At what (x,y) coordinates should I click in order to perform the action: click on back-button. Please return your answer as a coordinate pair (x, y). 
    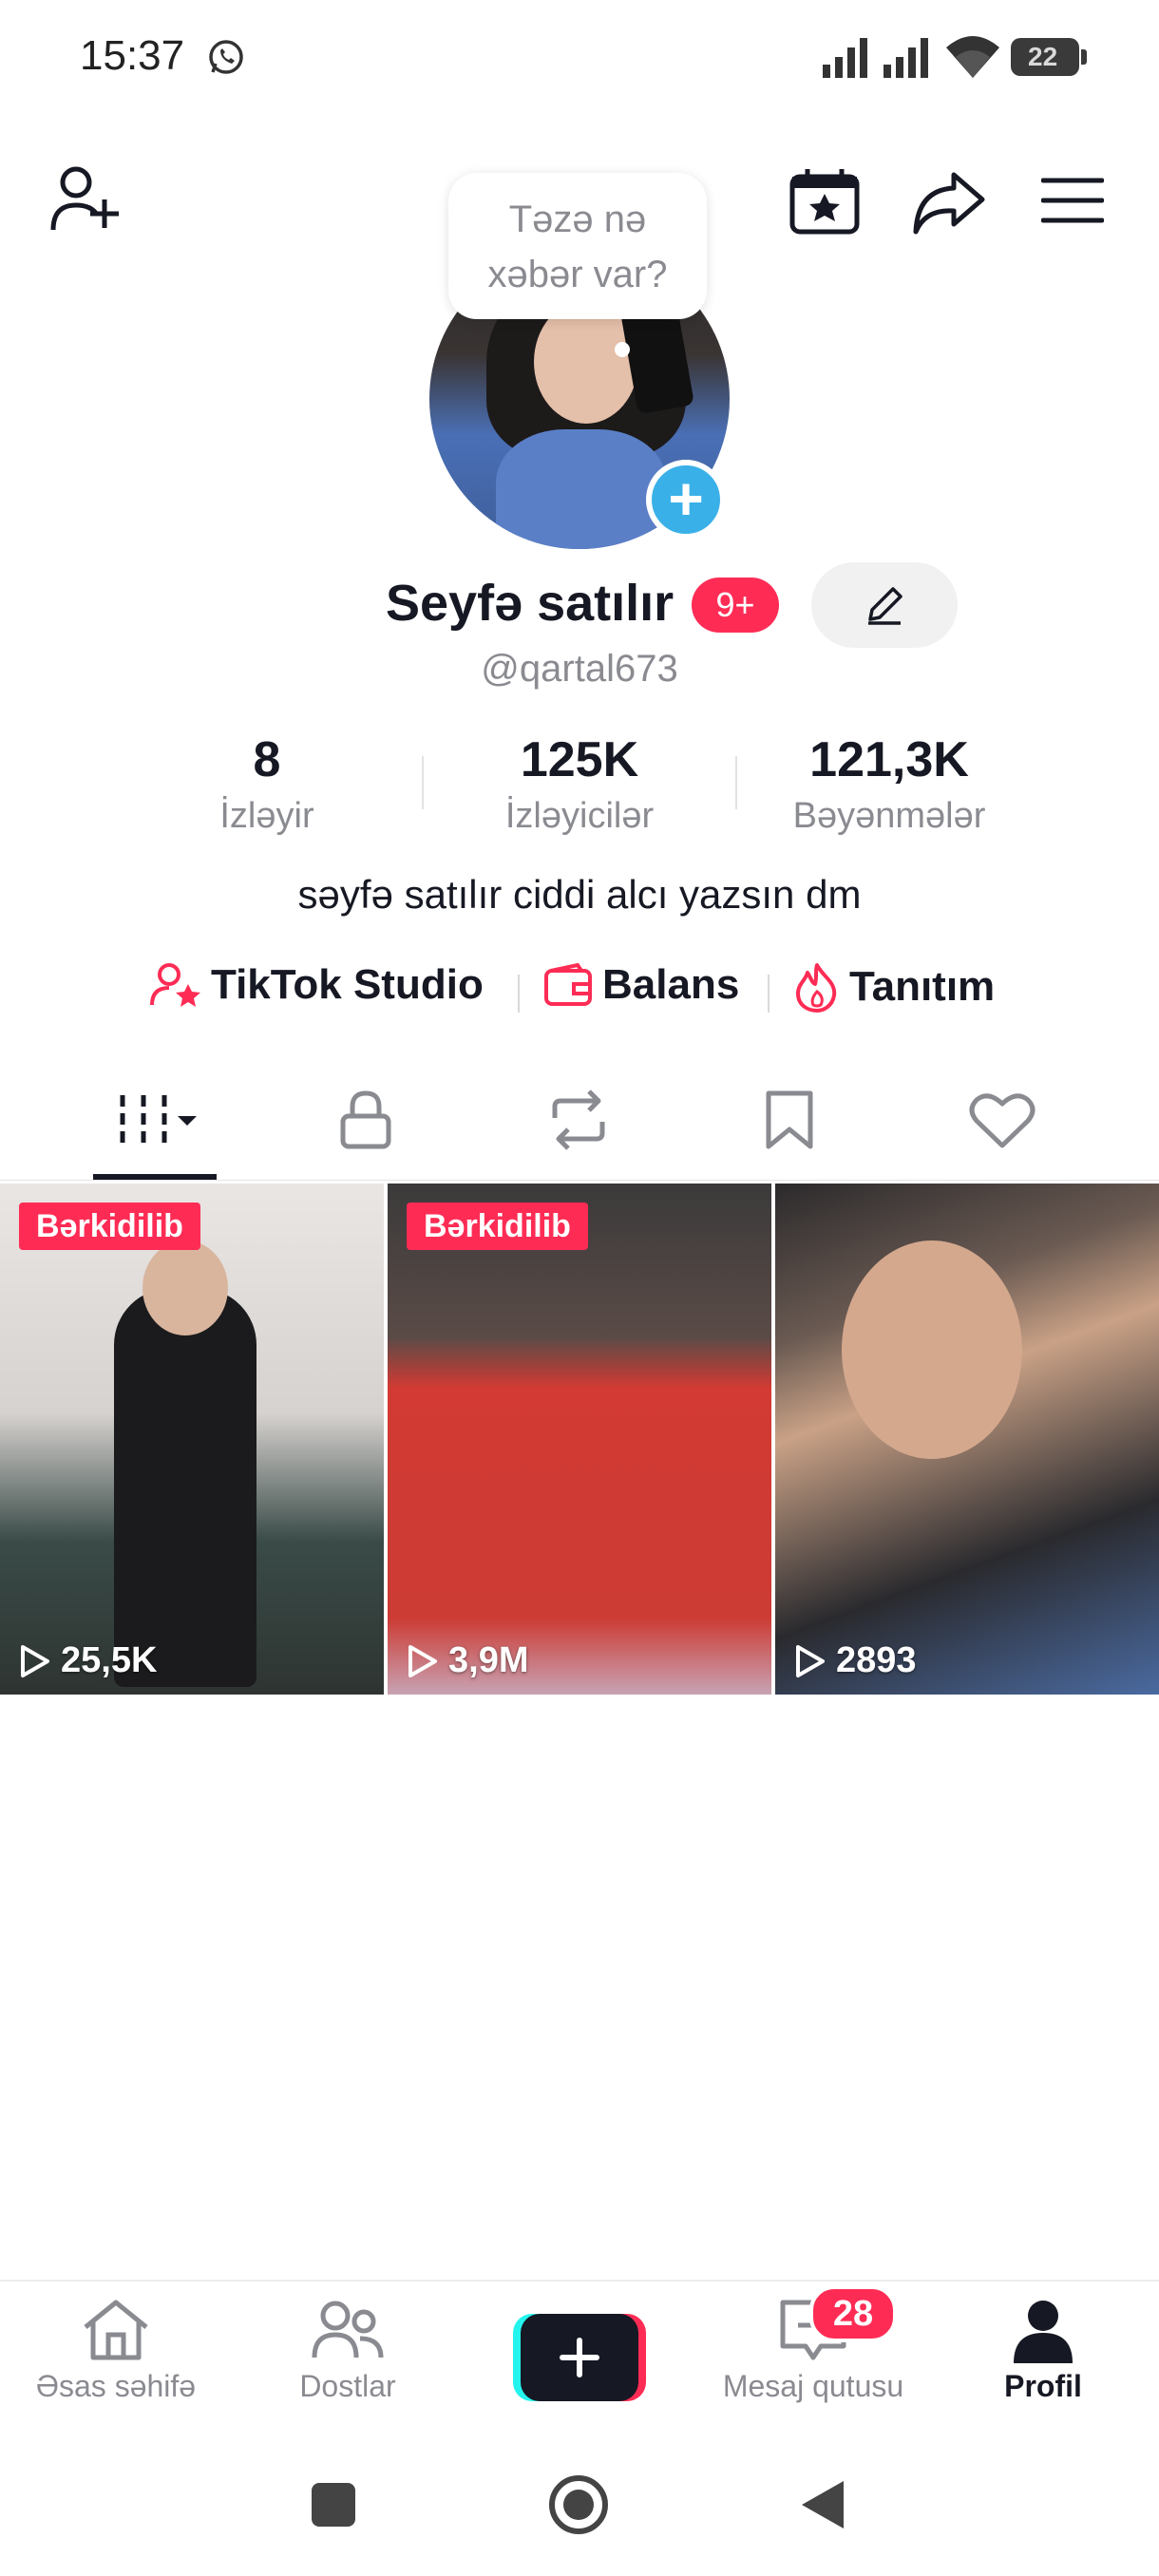
    Looking at the image, I should click on (821, 2504).